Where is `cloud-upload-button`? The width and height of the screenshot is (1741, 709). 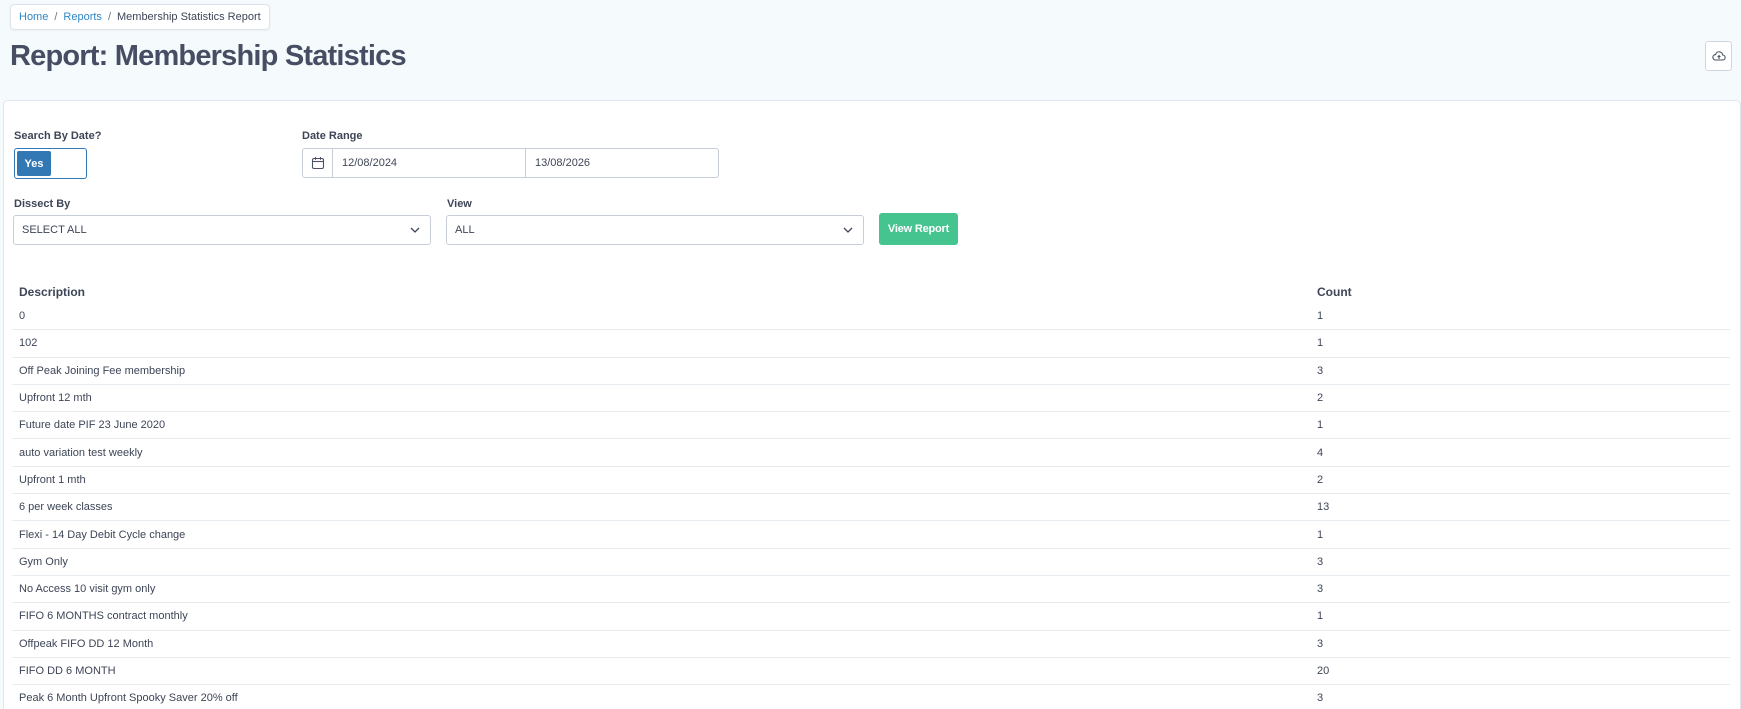
cloud-upload-button is located at coordinates (1718, 56).